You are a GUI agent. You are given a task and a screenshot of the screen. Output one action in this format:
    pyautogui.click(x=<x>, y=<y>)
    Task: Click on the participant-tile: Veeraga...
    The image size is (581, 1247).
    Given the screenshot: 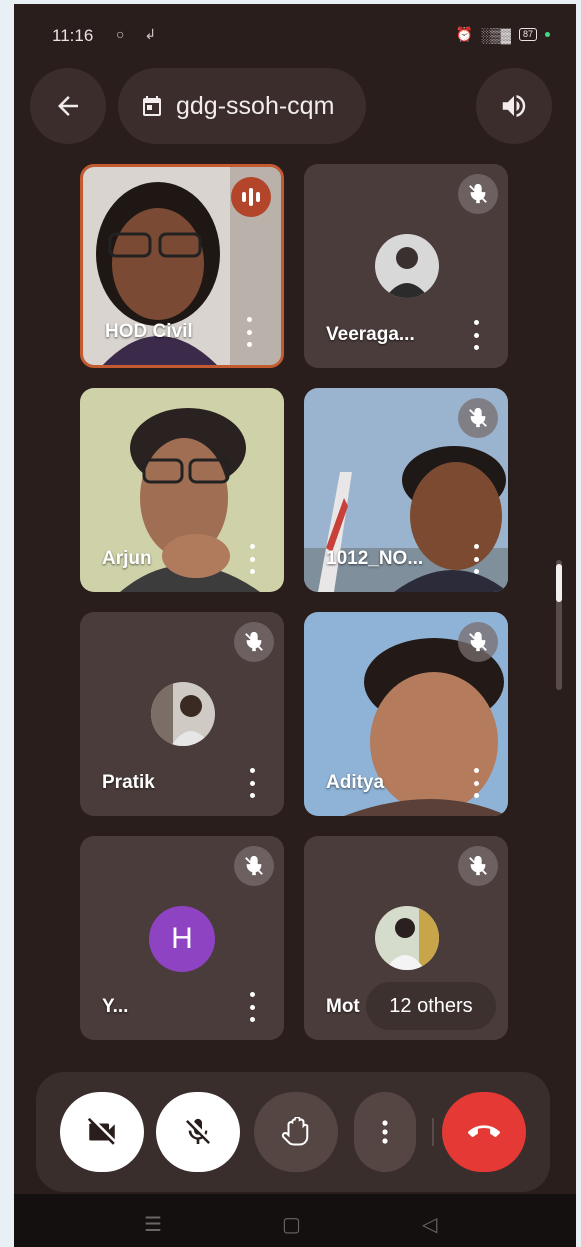 What is the action you would take?
    pyautogui.click(x=406, y=266)
    